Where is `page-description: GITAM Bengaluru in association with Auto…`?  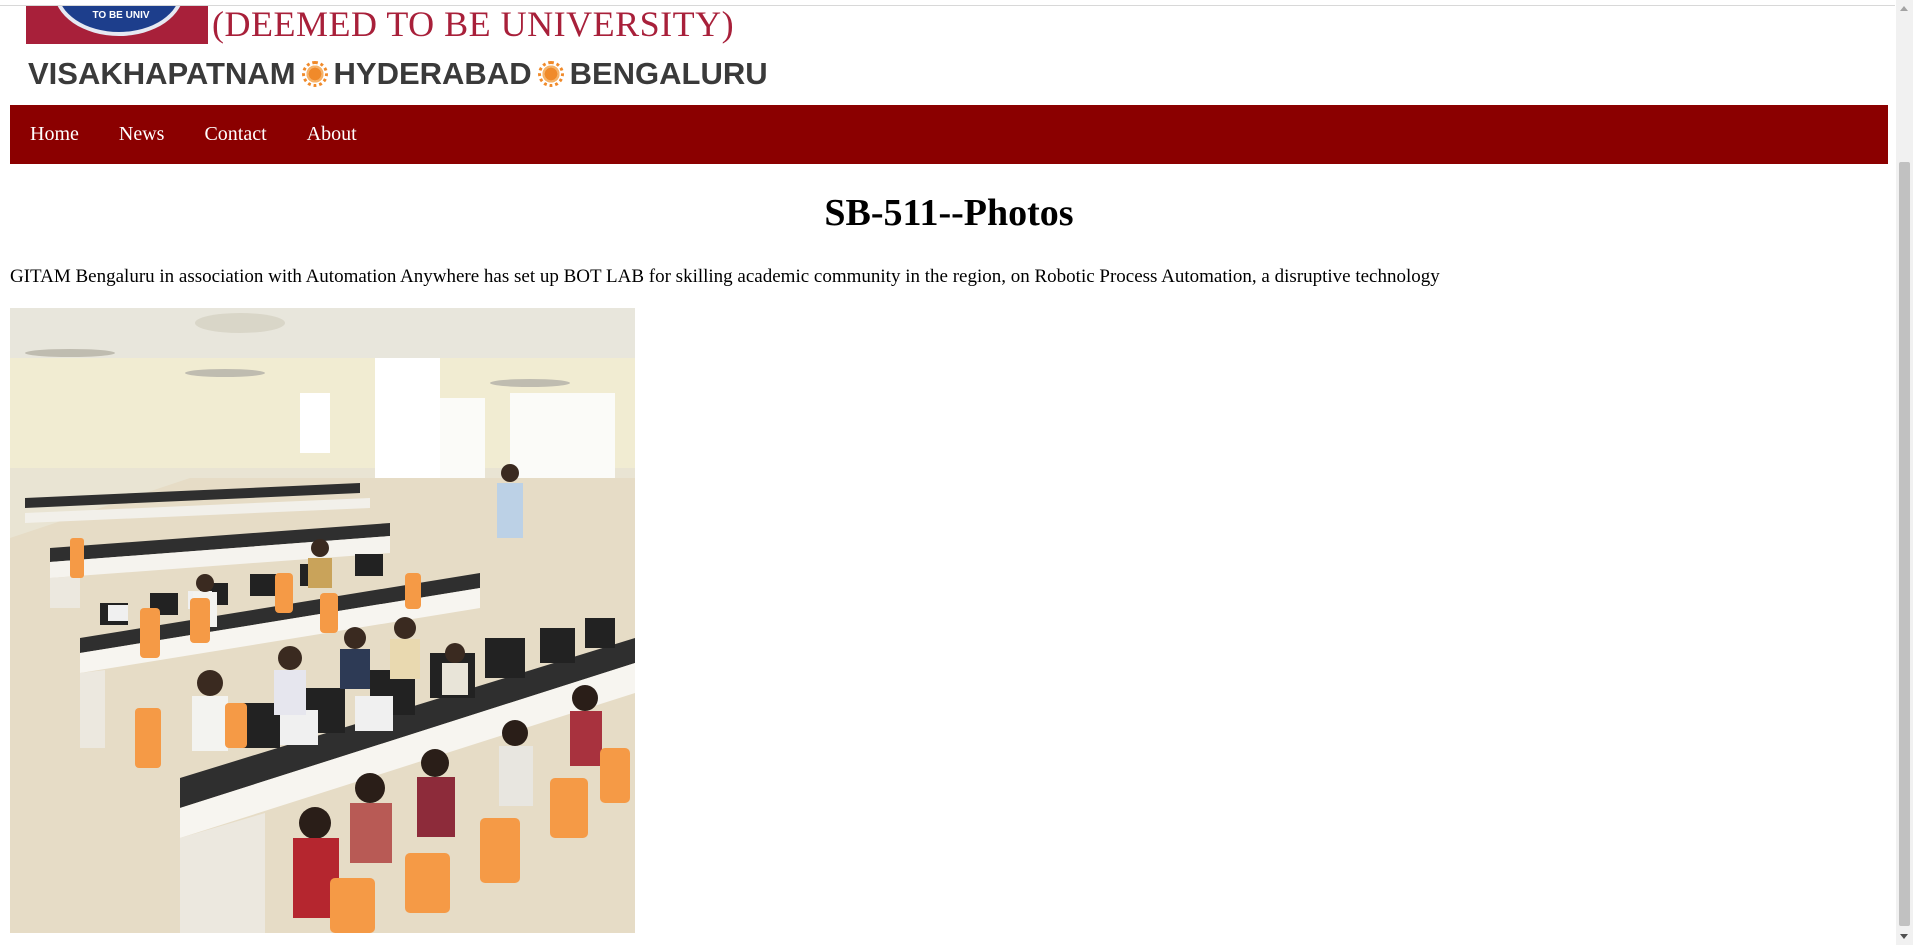
page-description: GITAM Bengaluru in association with Auto… is located at coordinates (725, 276).